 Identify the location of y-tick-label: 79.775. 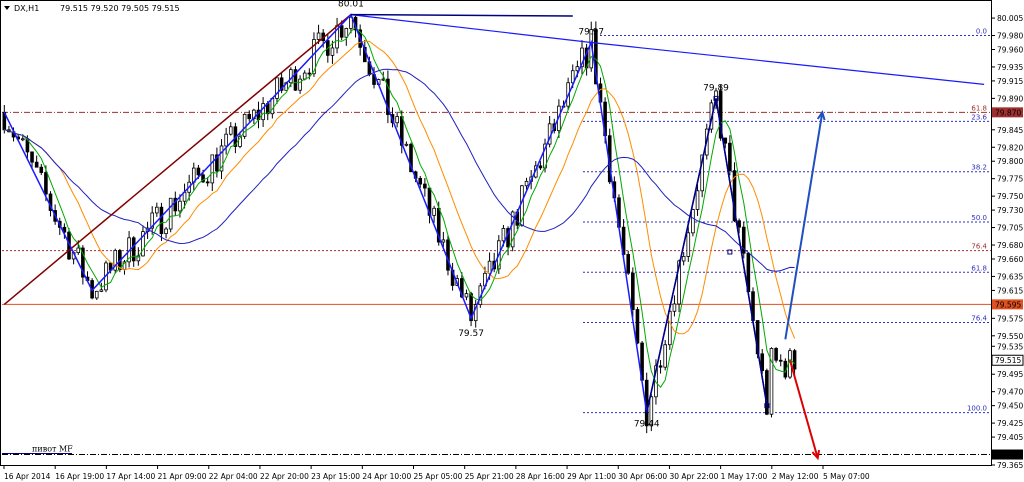
(1010, 179).